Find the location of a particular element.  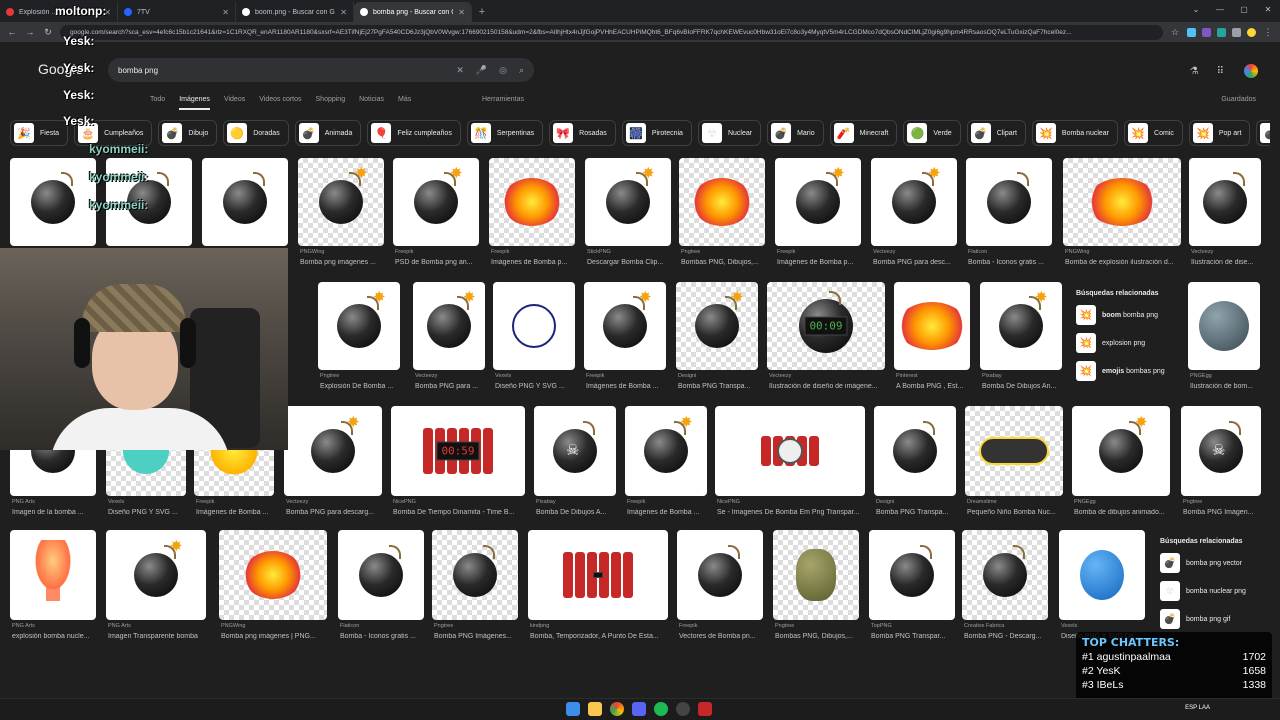

apps-grid-icon: ⠿ is located at coordinates (1220, 71).